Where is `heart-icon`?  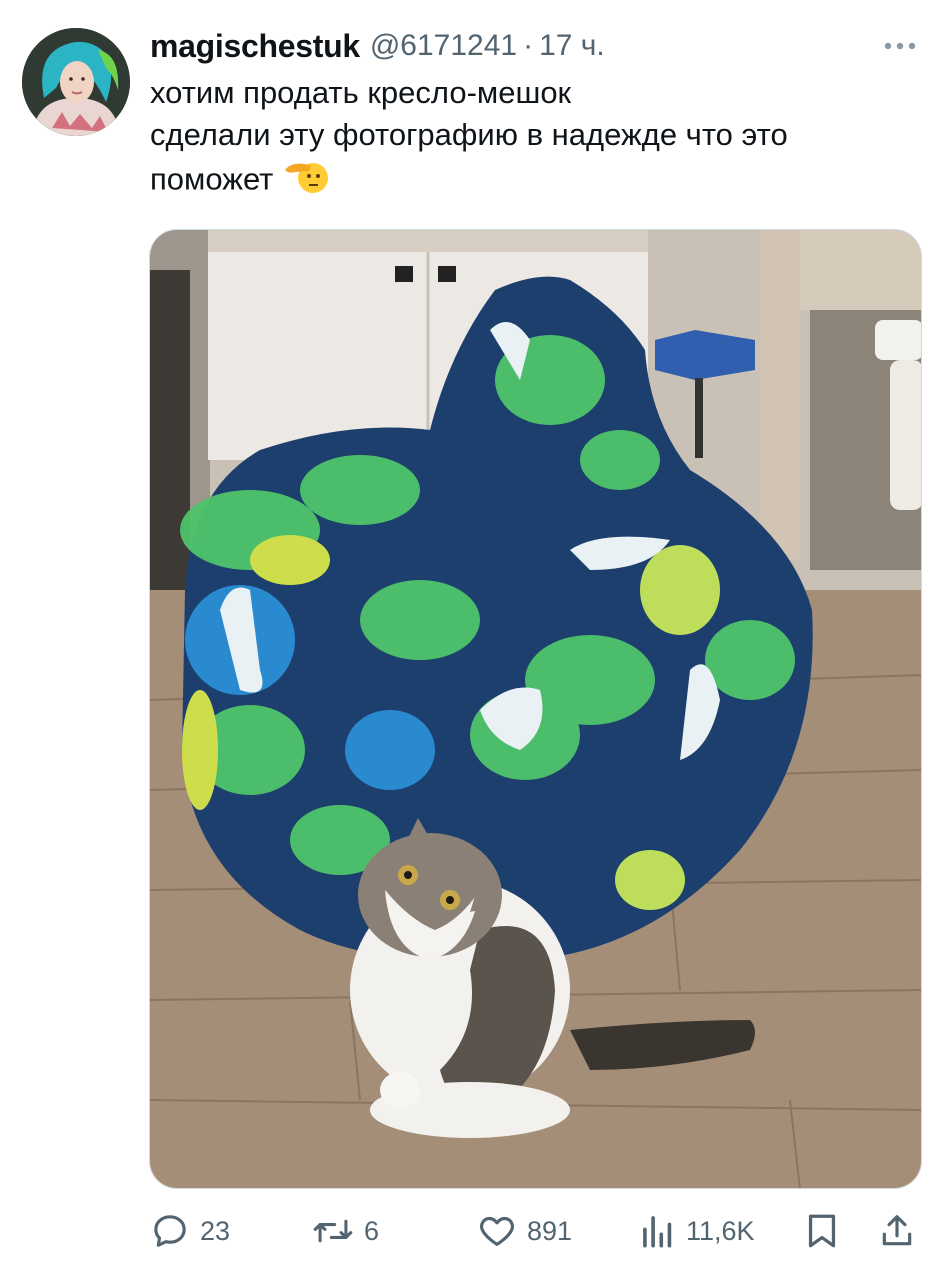 heart-icon is located at coordinates (497, 1231).